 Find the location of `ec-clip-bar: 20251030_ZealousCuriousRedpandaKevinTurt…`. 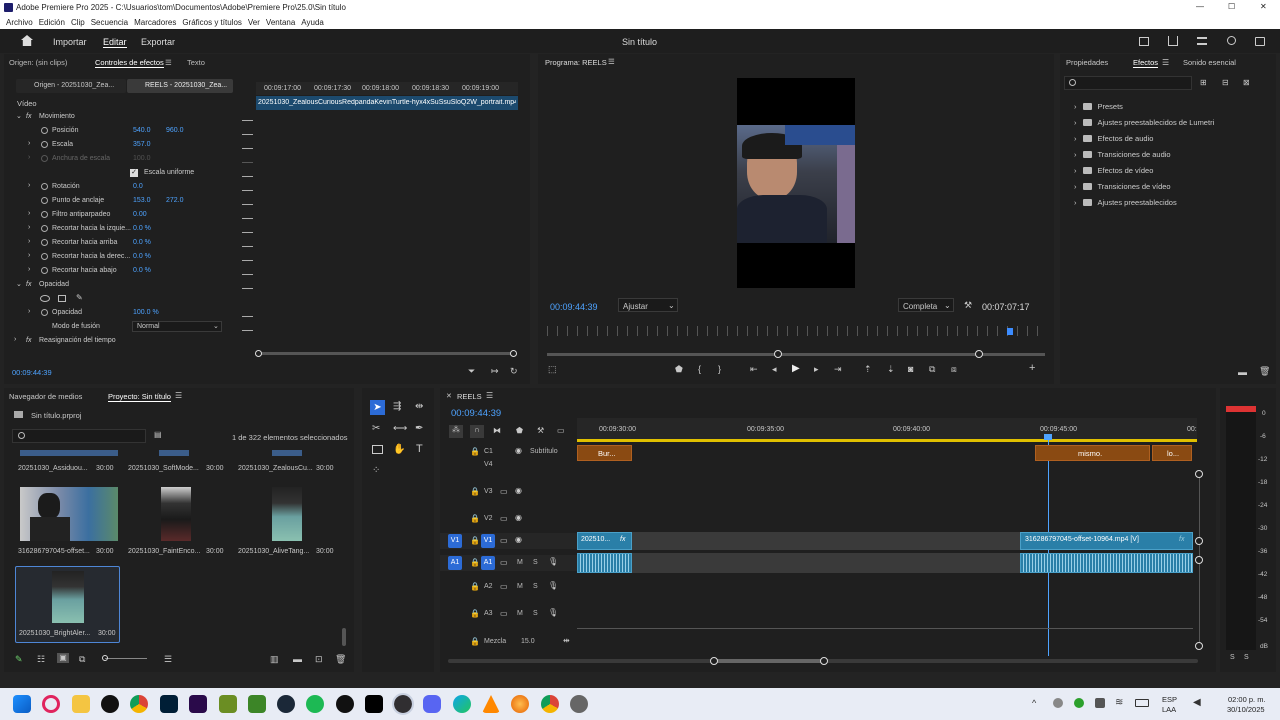

ec-clip-bar: 20251030_ZealousCuriousRedpandaKevinTurt… is located at coordinates (387, 103).